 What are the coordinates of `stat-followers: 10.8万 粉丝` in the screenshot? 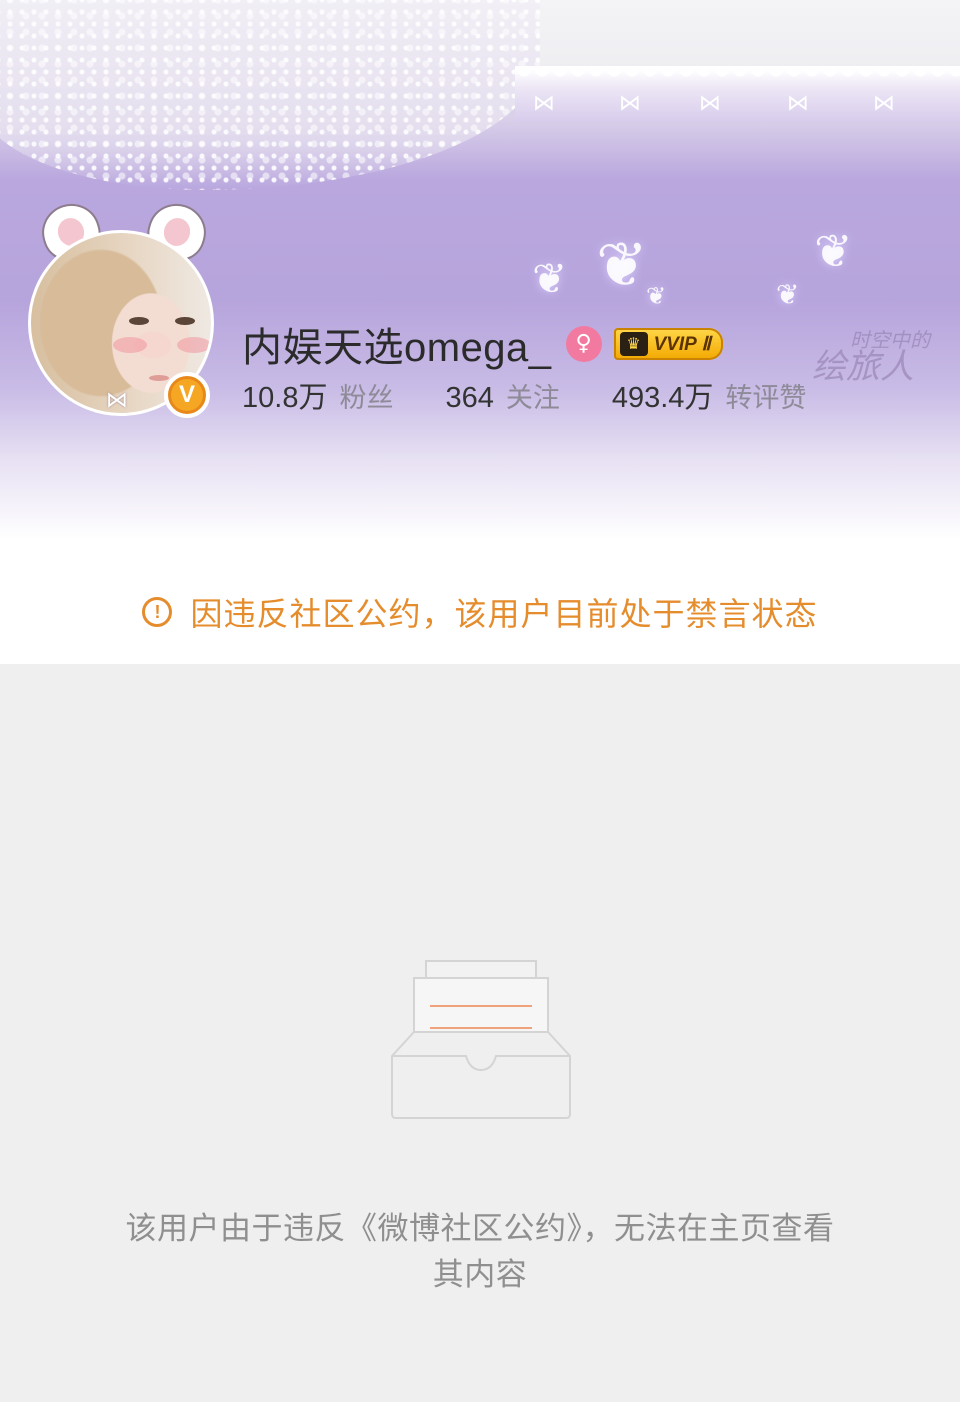 It's located at (317, 395).